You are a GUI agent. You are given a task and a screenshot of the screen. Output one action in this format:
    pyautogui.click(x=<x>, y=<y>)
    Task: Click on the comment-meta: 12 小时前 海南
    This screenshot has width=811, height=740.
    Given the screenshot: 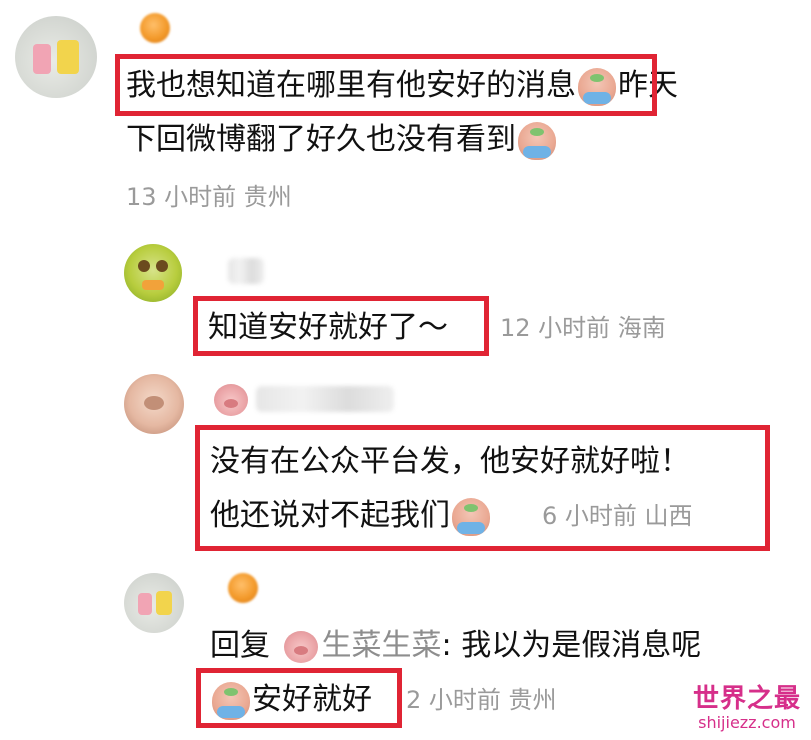 What is the action you would take?
    pyautogui.click(x=583, y=328)
    